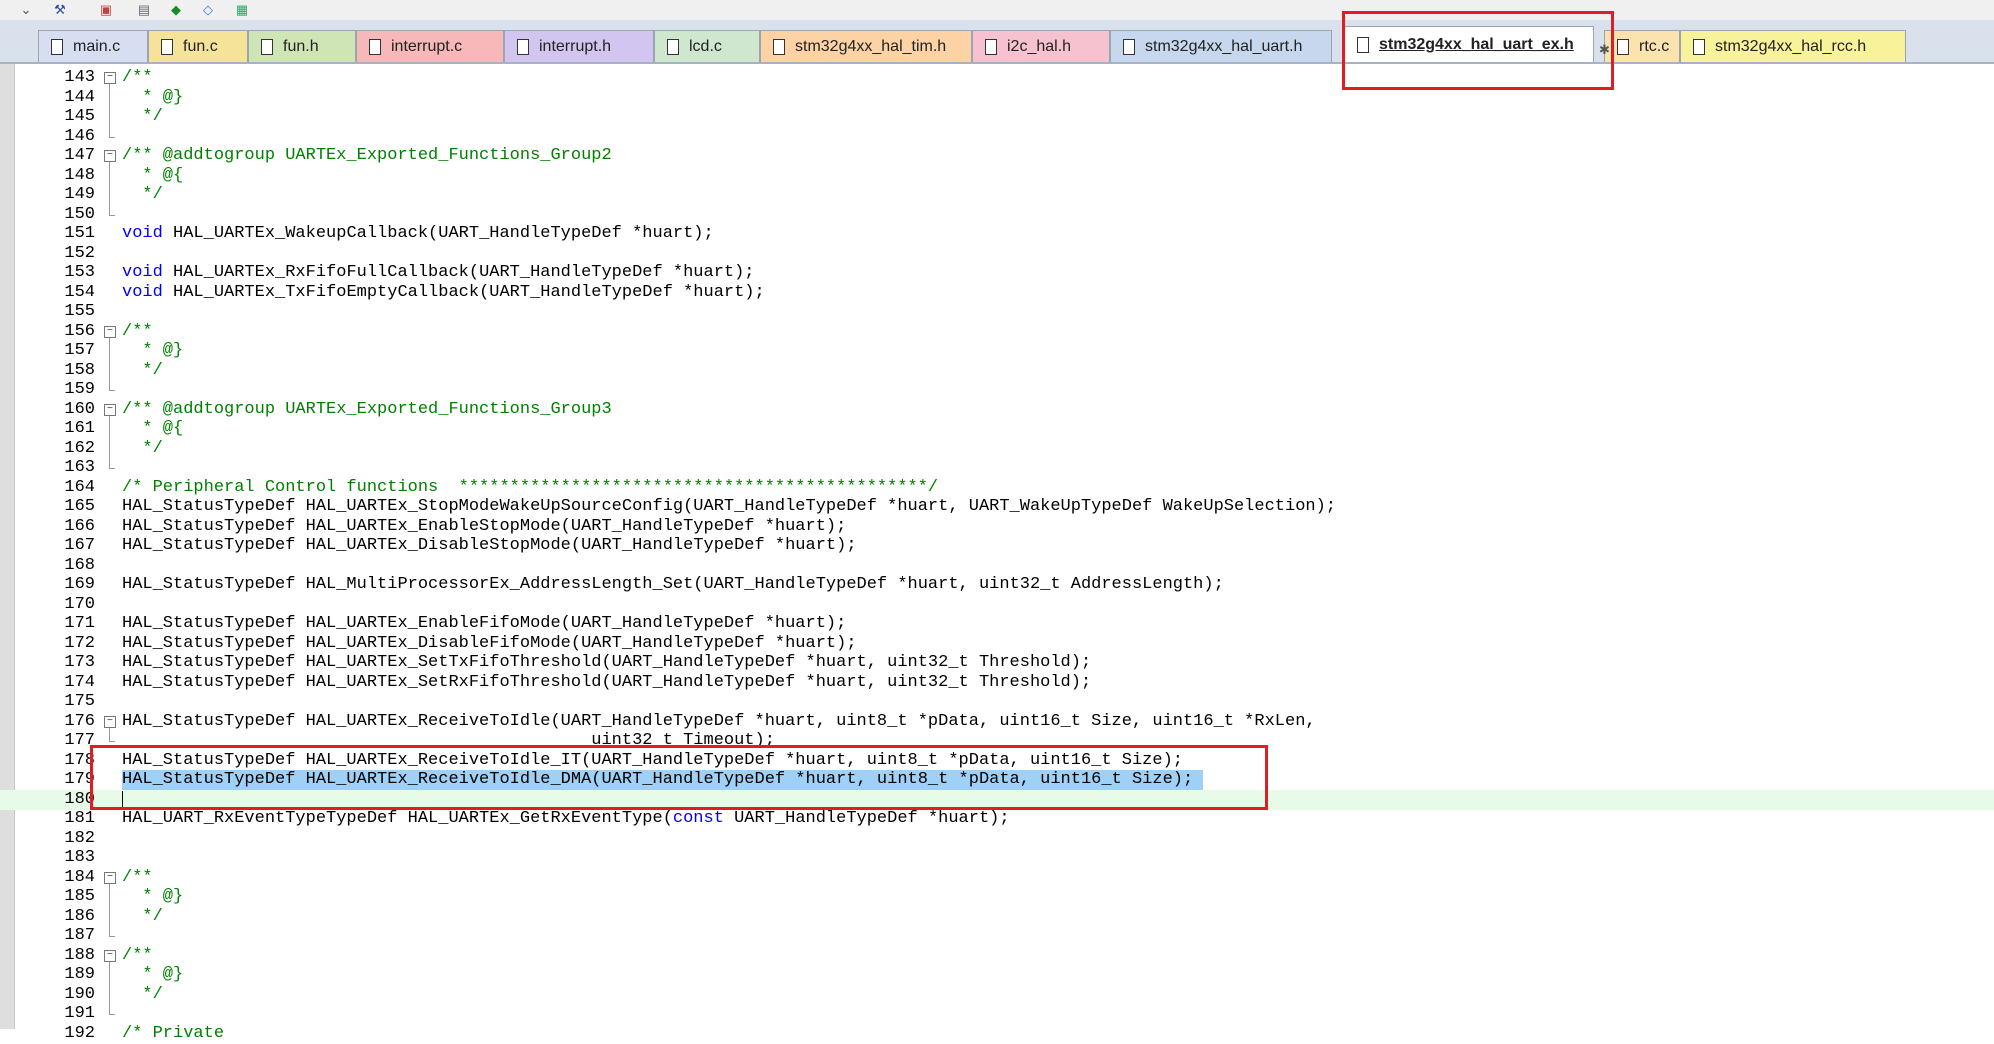 This screenshot has width=1994, height=1044. I want to click on tab-fun-h: fun.h, so click(302, 46).